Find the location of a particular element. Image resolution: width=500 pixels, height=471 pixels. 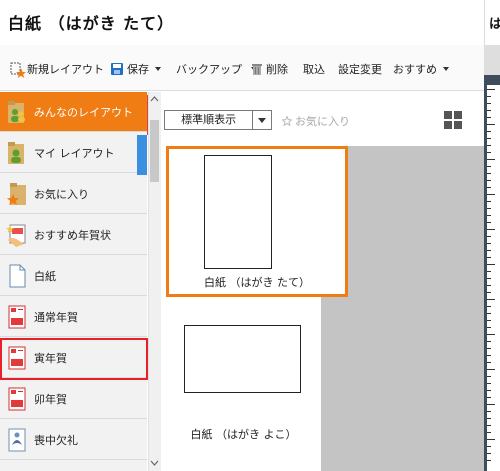

highlight-box is located at coordinates (74, 359).